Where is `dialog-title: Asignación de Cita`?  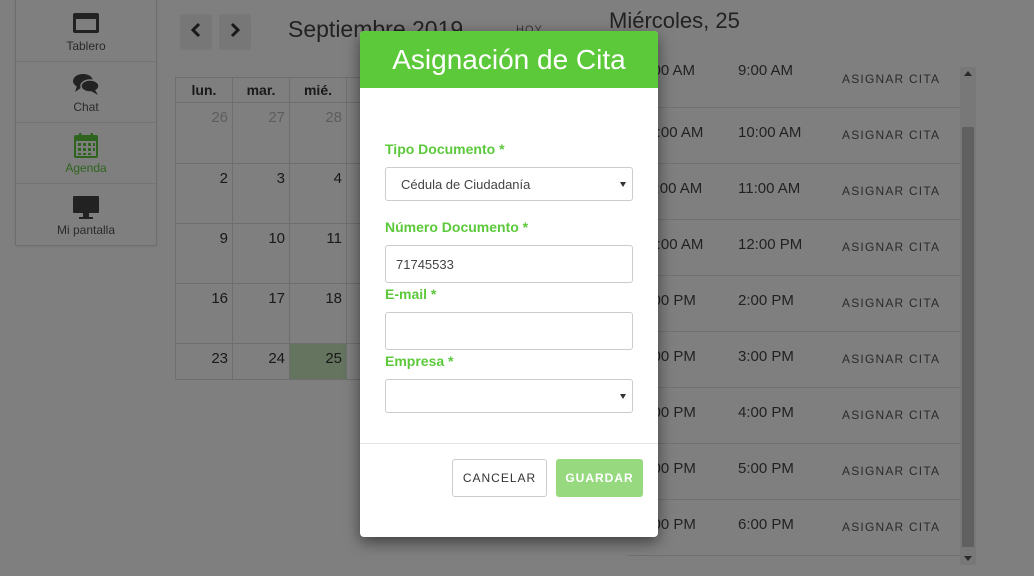
dialog-title: Asignación de Cita is located at coordinates (509, 59).